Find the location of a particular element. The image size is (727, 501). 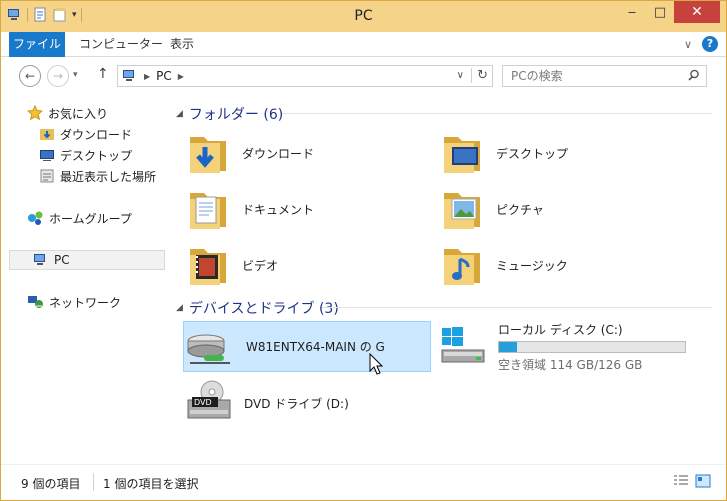

desktop-icon is located at coordinates (47, 155).